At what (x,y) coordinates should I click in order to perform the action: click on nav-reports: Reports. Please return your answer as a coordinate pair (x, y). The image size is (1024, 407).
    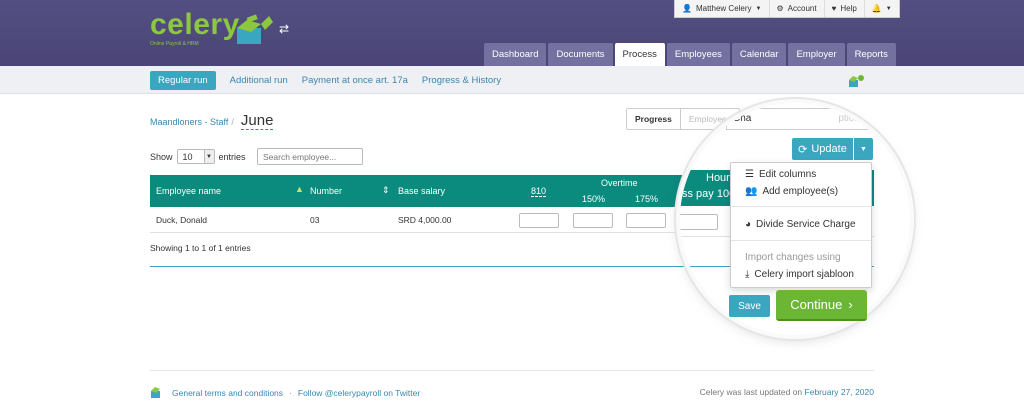
    Looking at the image, I should click on (871, 54).